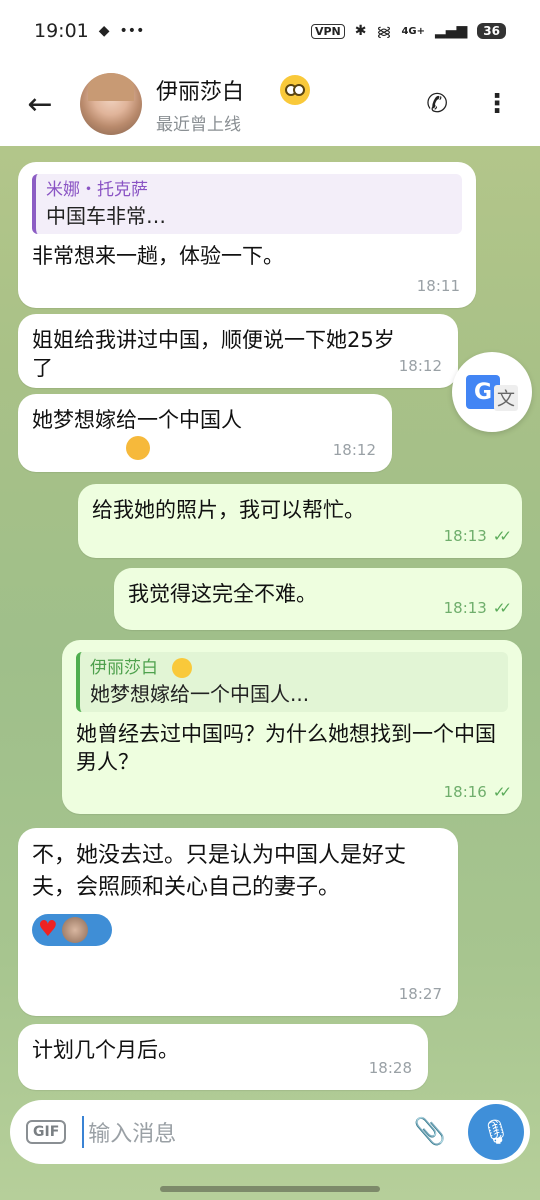  I want to click on laughing-cat-emoji-icon, so click(138, 448).